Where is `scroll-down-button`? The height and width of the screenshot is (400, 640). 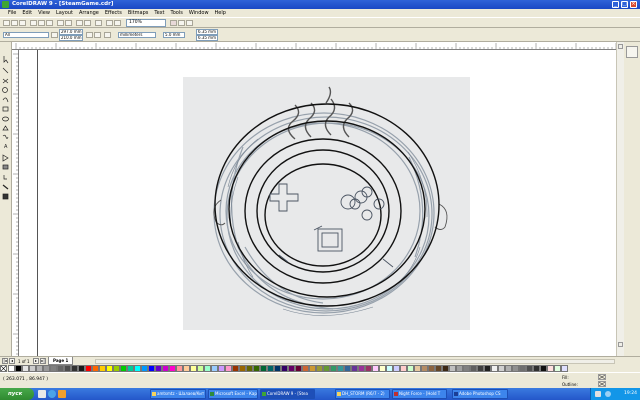
scroll-down-button is located at coordinates (620, 344).